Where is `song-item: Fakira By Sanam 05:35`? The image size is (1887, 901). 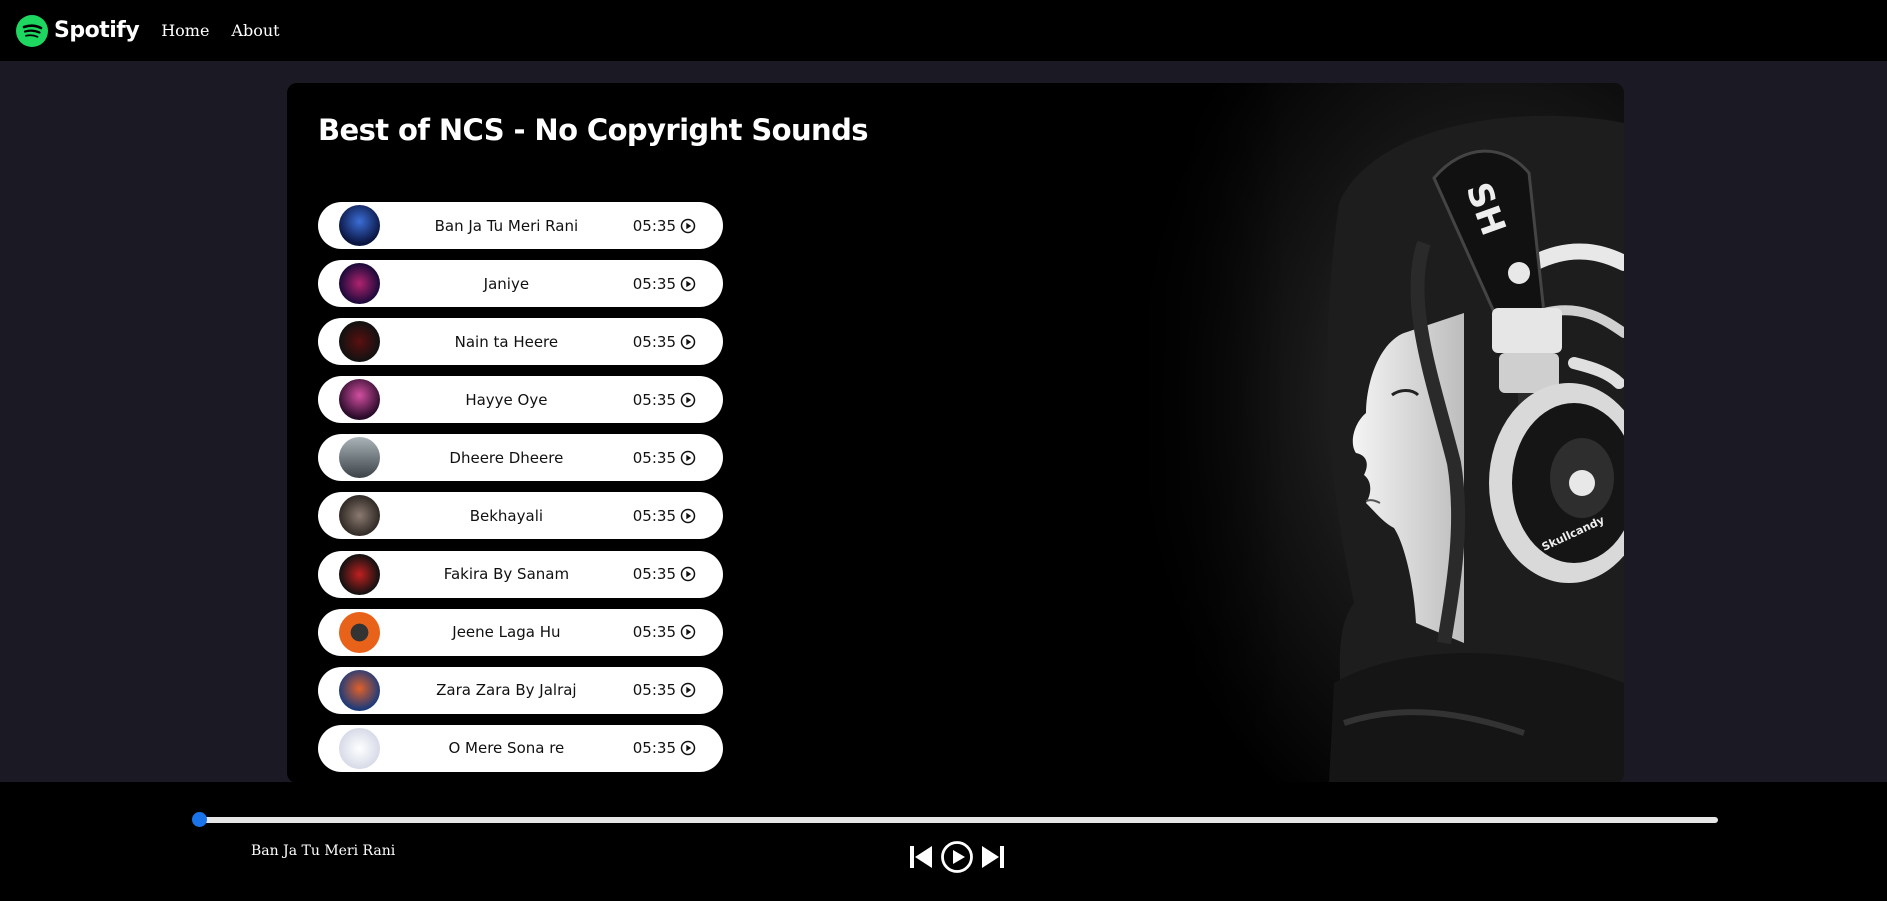
song-item: Fakira By Sanam 05:35 is located at coordinates (520, 574).